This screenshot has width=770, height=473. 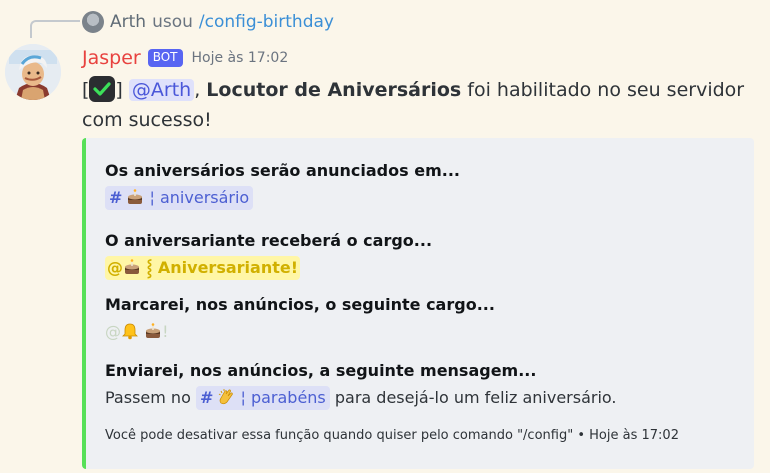 I want to click on reply-connector, so click(x=55, y=29).